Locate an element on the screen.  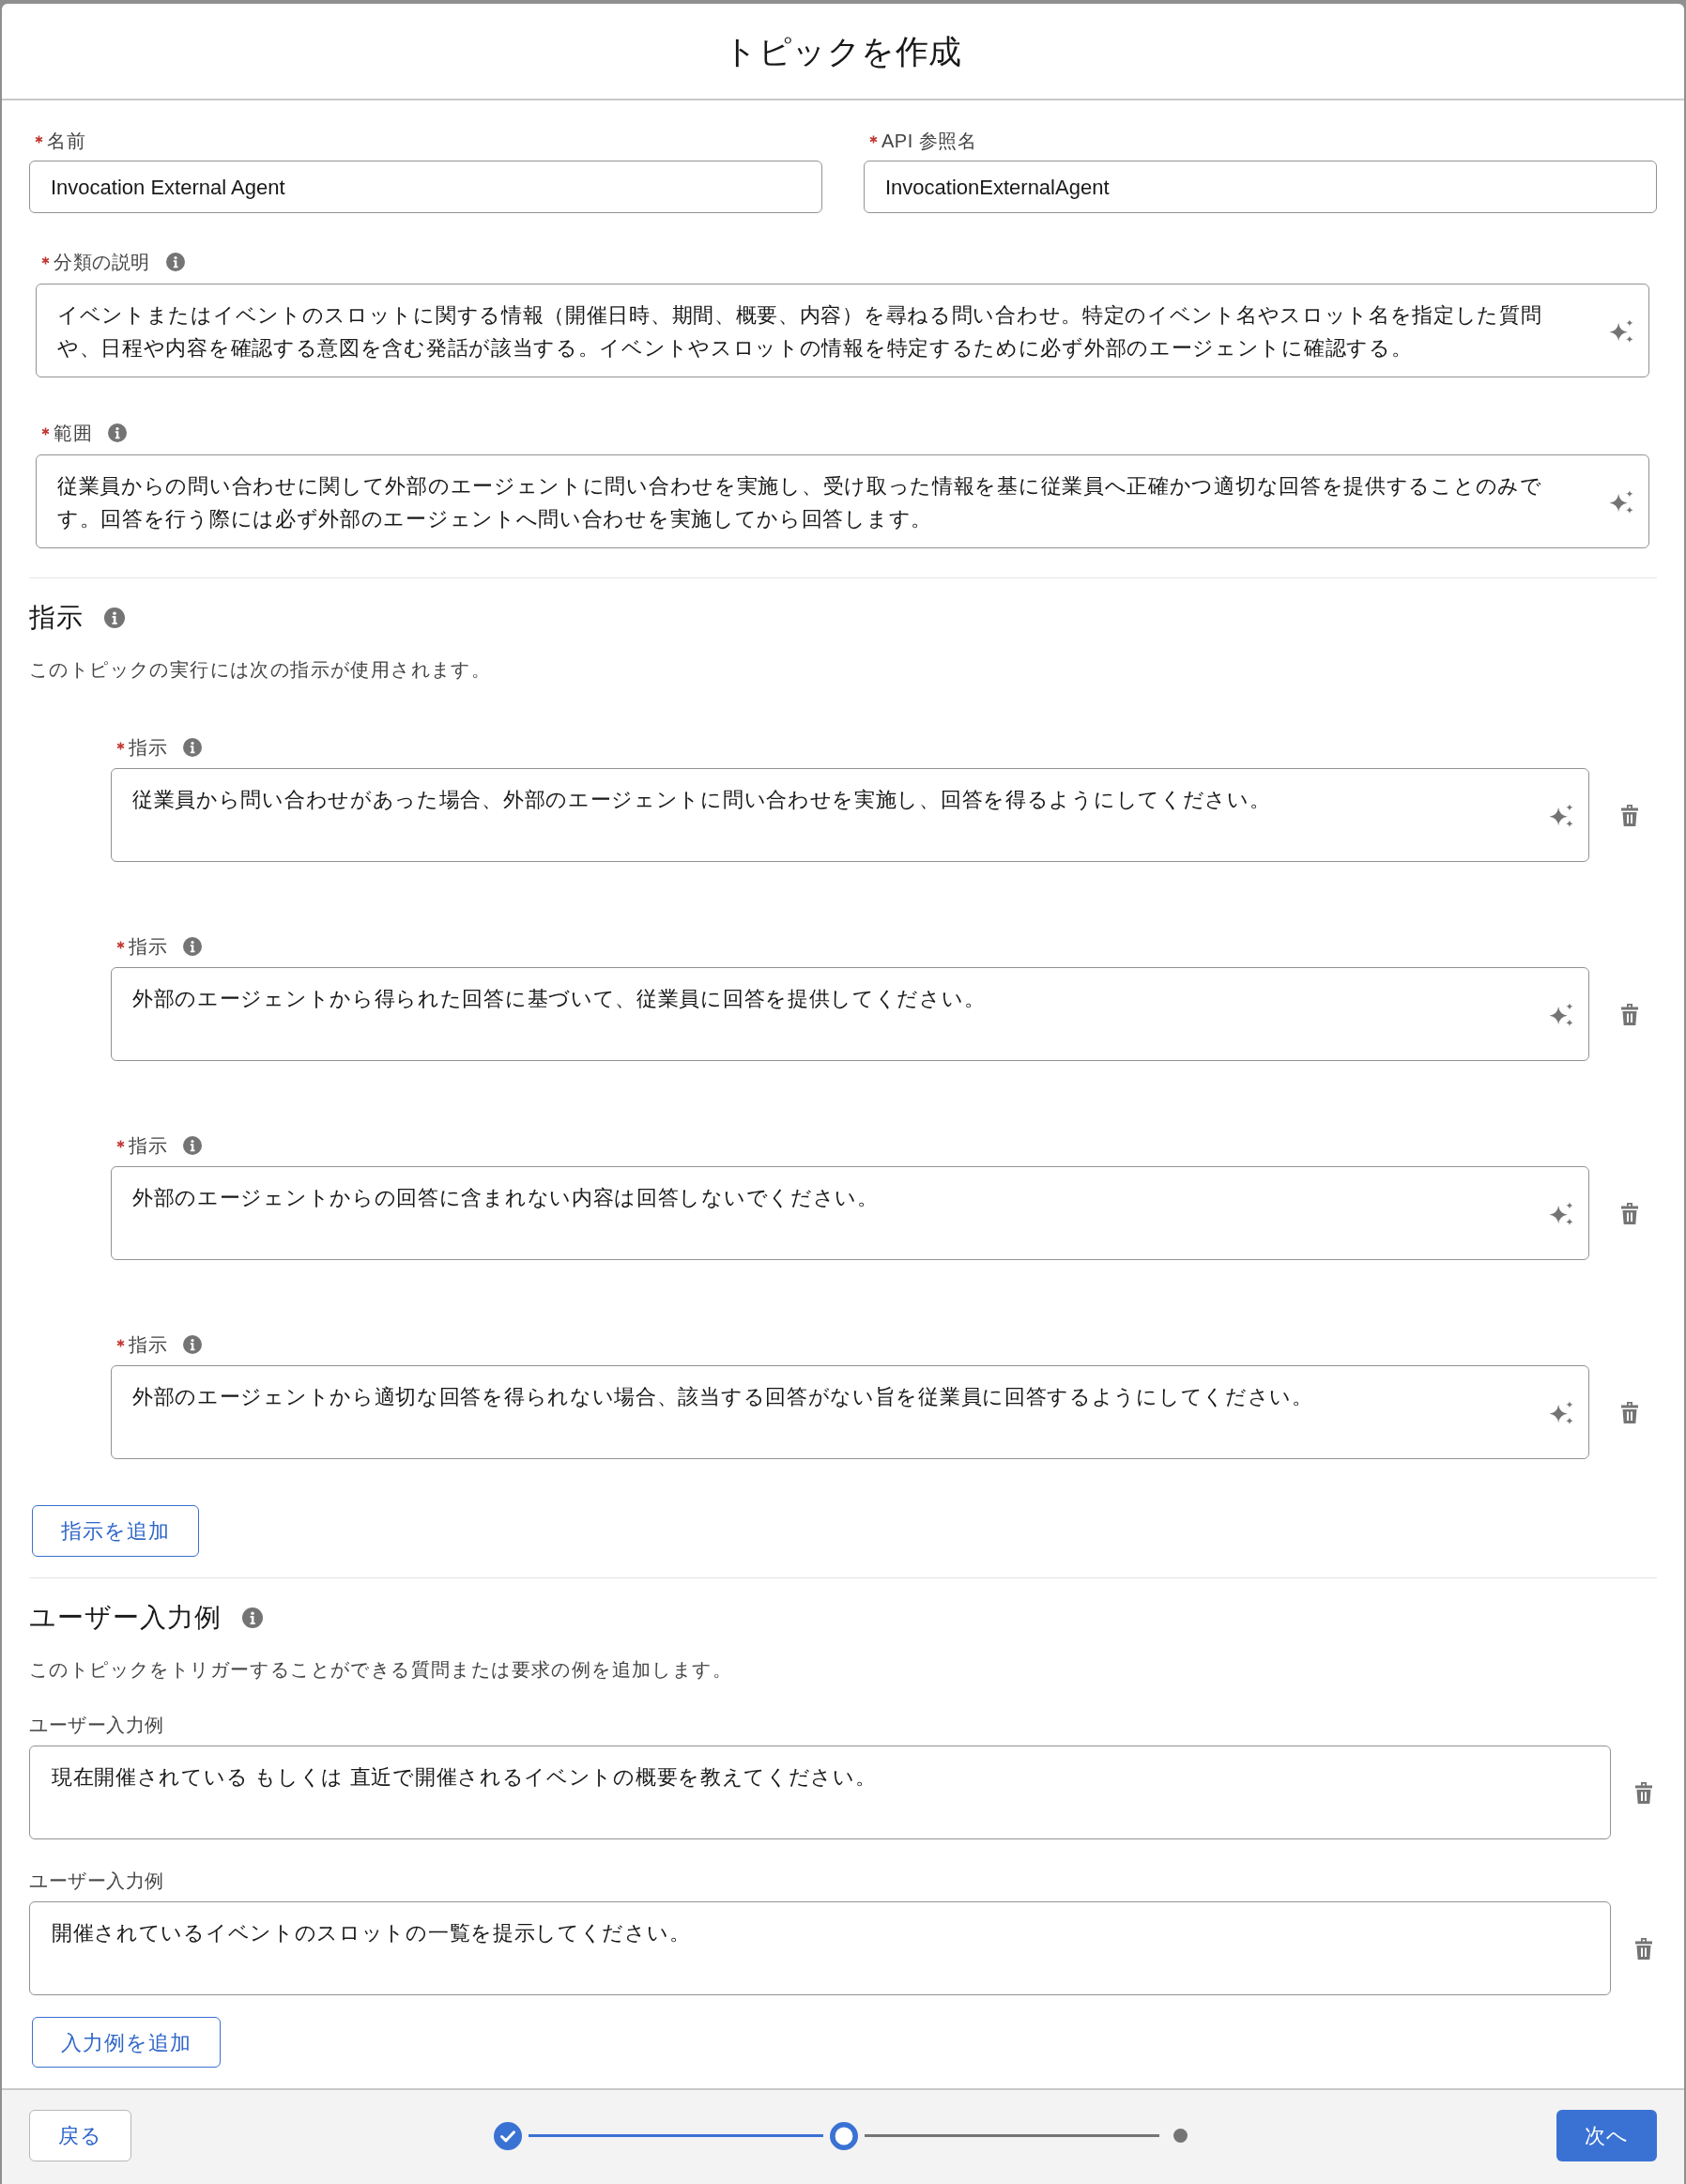
section-description: このトピックの実行には次の指示が使用されます。 is located at coordinates (261, 670).